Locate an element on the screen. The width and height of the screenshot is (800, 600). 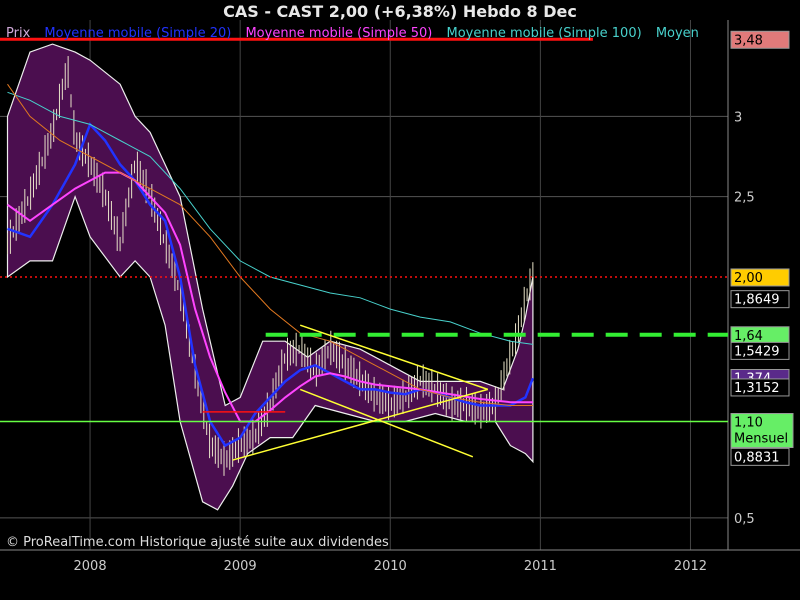
price-tag-label: 2,00 is located at coordinates (748, 278).